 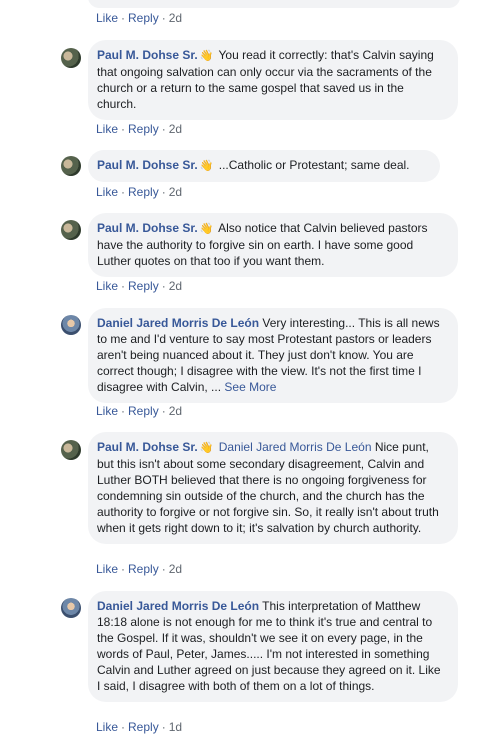 What do you see at coordinates (250, 387) in the screenshot?
I see `see-more-link: See More` at bounding box center [250, 387].